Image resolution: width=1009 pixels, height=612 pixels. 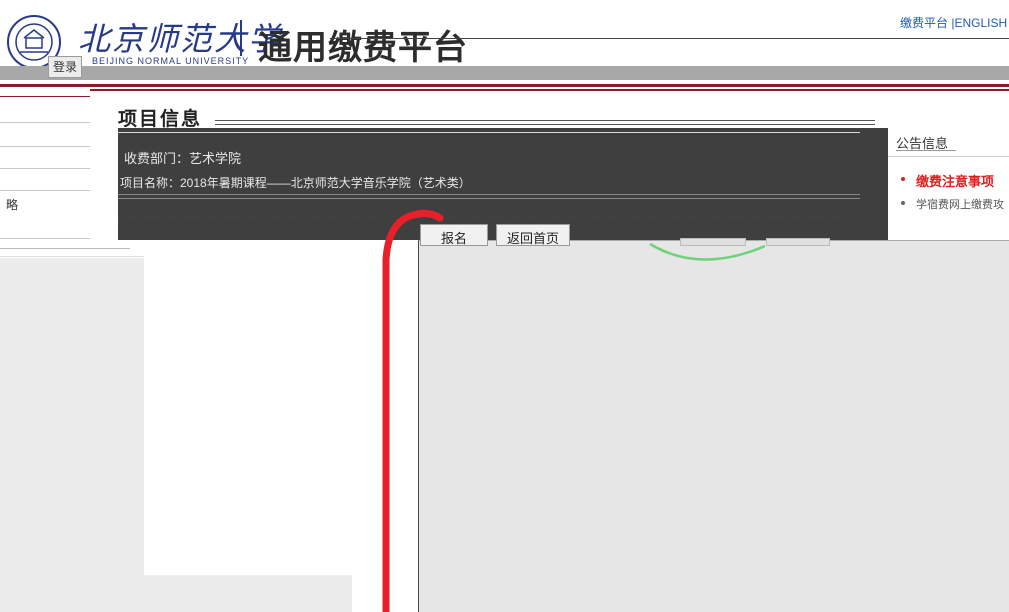 I want to click on department-label: 收费部门：艺术学院, so click(x=183, y=158).